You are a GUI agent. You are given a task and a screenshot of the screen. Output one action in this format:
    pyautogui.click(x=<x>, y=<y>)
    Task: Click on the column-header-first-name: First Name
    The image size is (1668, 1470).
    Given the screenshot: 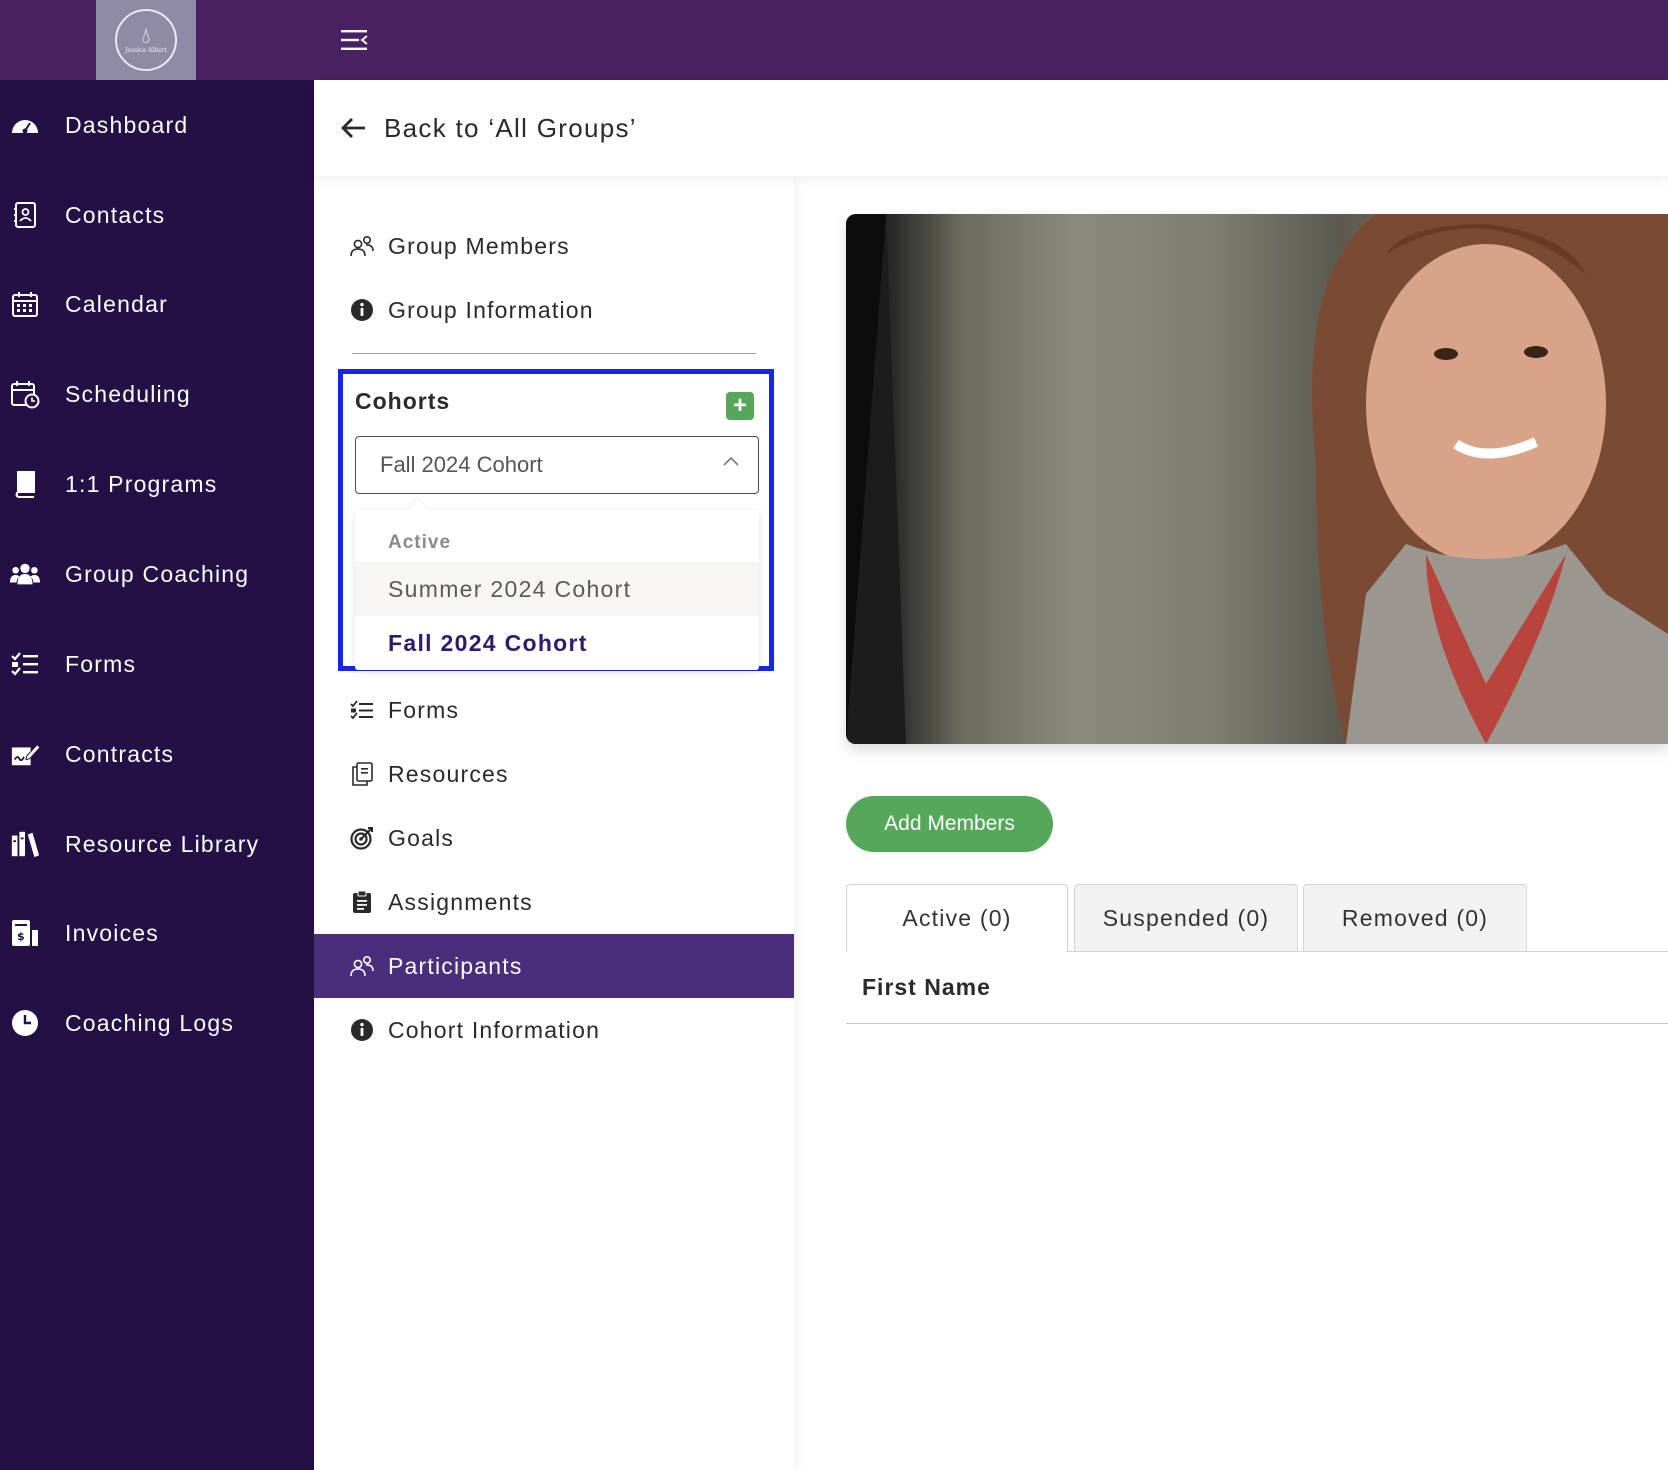 What is the action you would take?
    pyautogui.click(x=926, y=987)
    